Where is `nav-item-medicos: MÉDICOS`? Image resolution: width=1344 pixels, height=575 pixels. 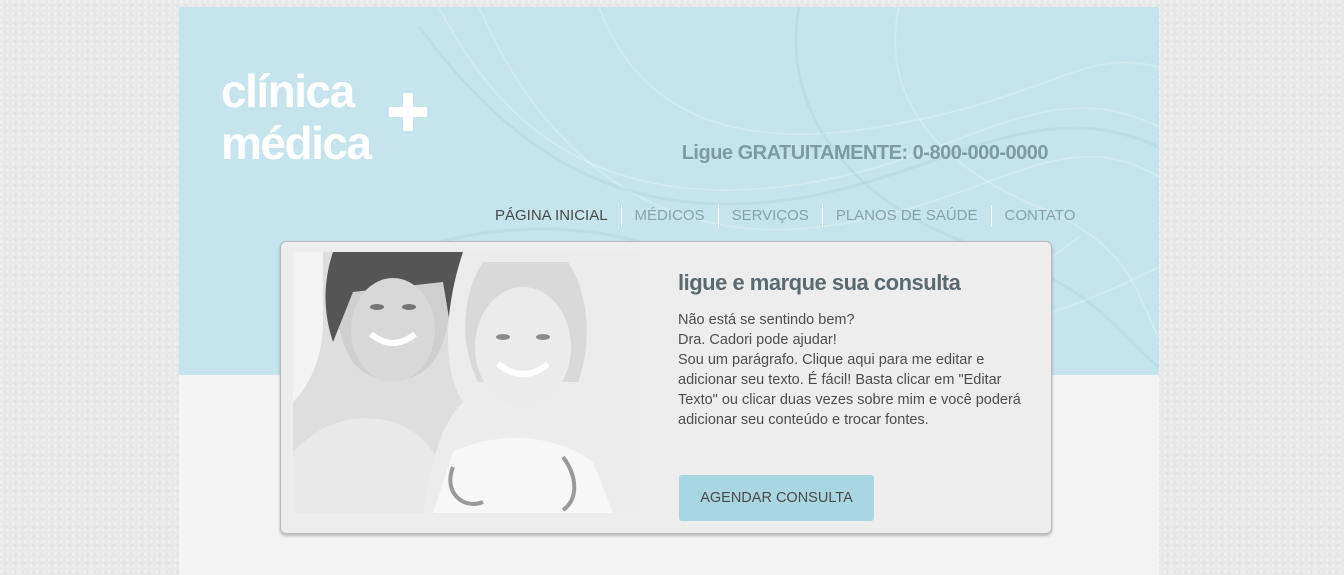 nav-item-medicos: MÉDICOS is located at coordinates (669, 216).